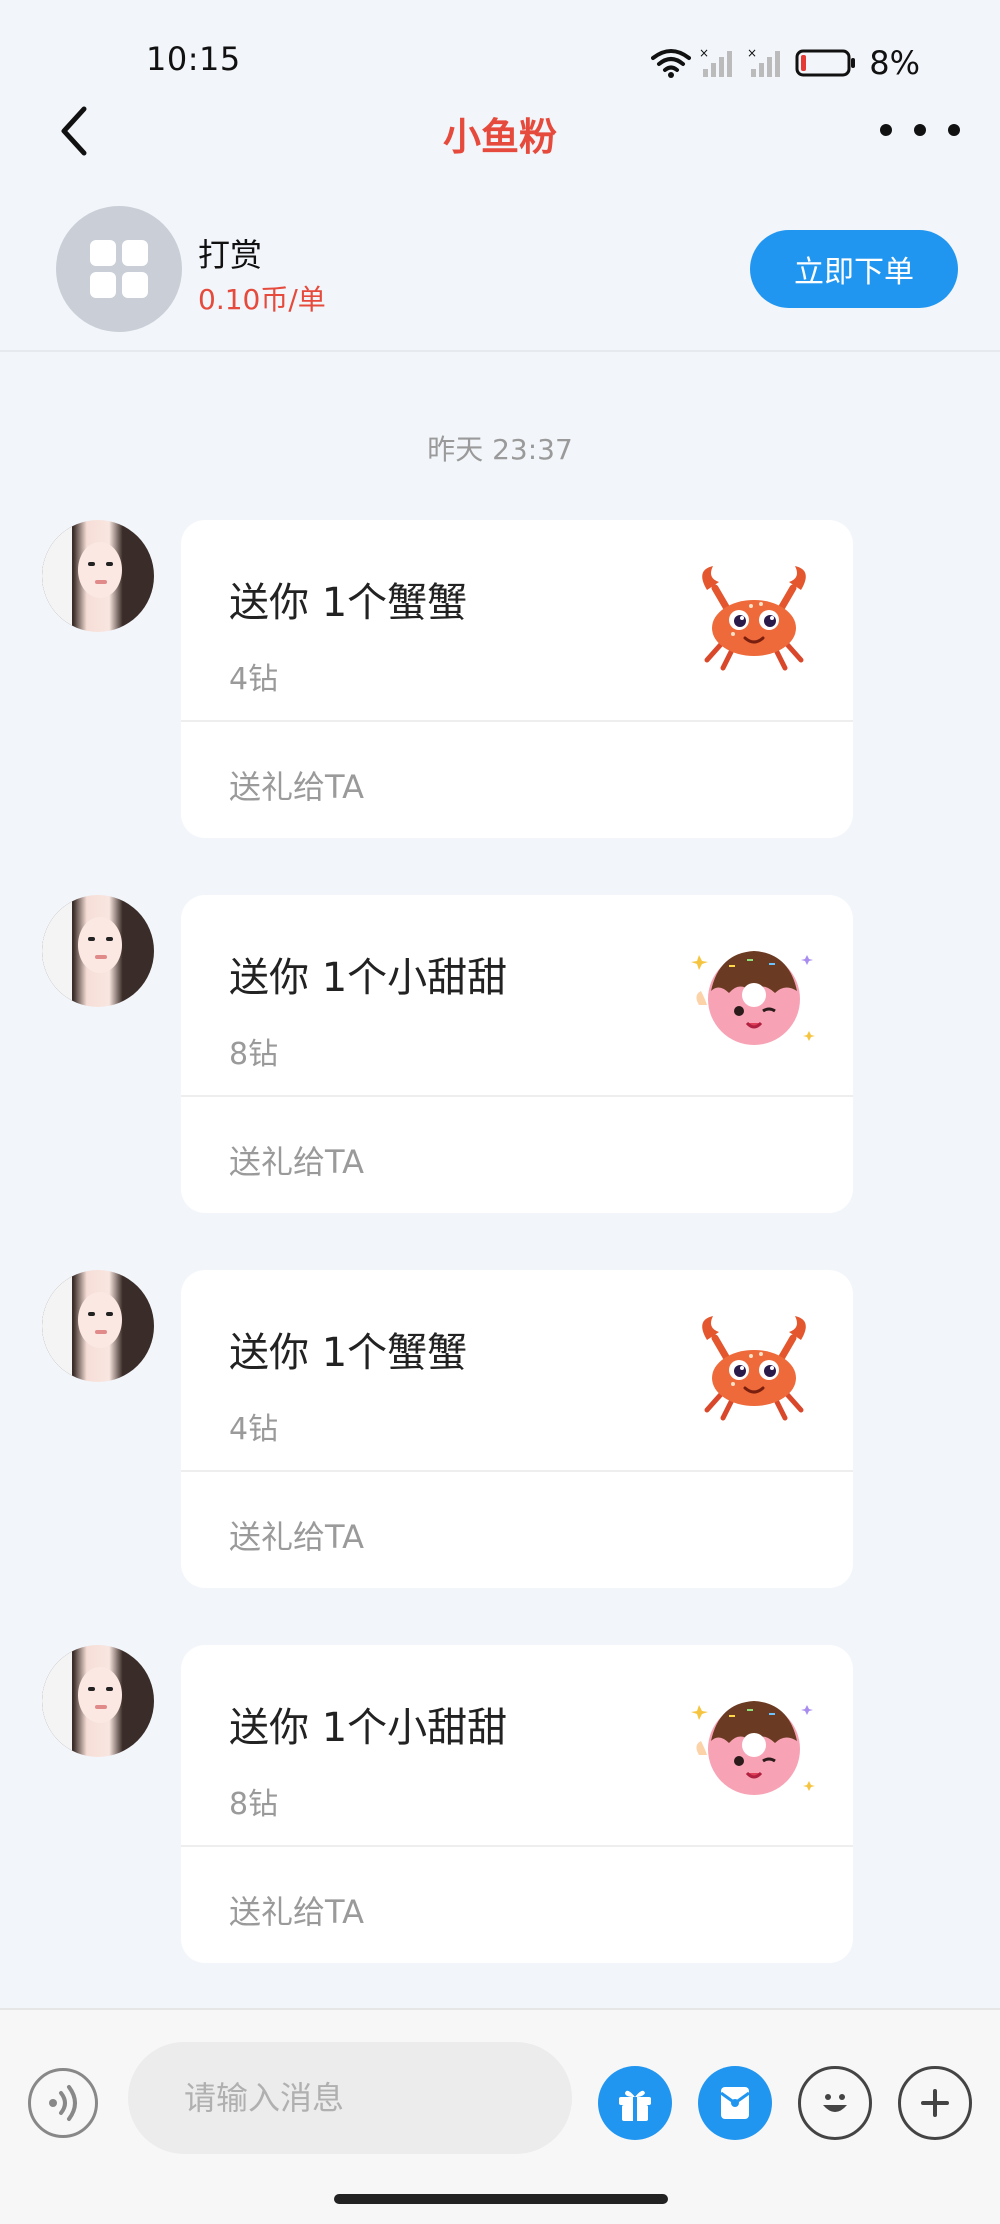  Describe the element at coordinates (854, 269) in the screenshot. I see `order-now-button: 立即下单` at that location.